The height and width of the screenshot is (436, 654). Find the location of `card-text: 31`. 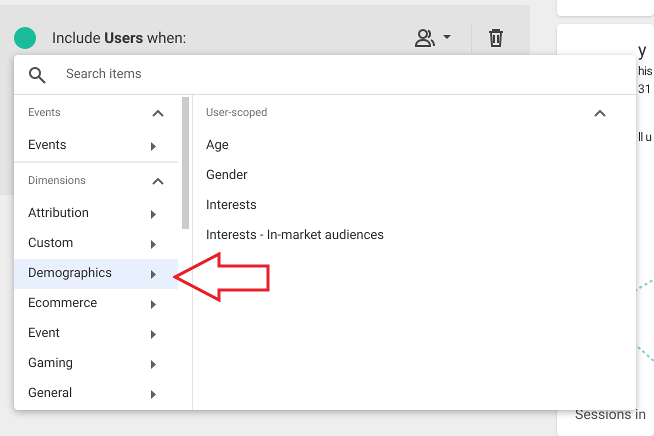

card-text: 31 is located at coordinates (645, 89).